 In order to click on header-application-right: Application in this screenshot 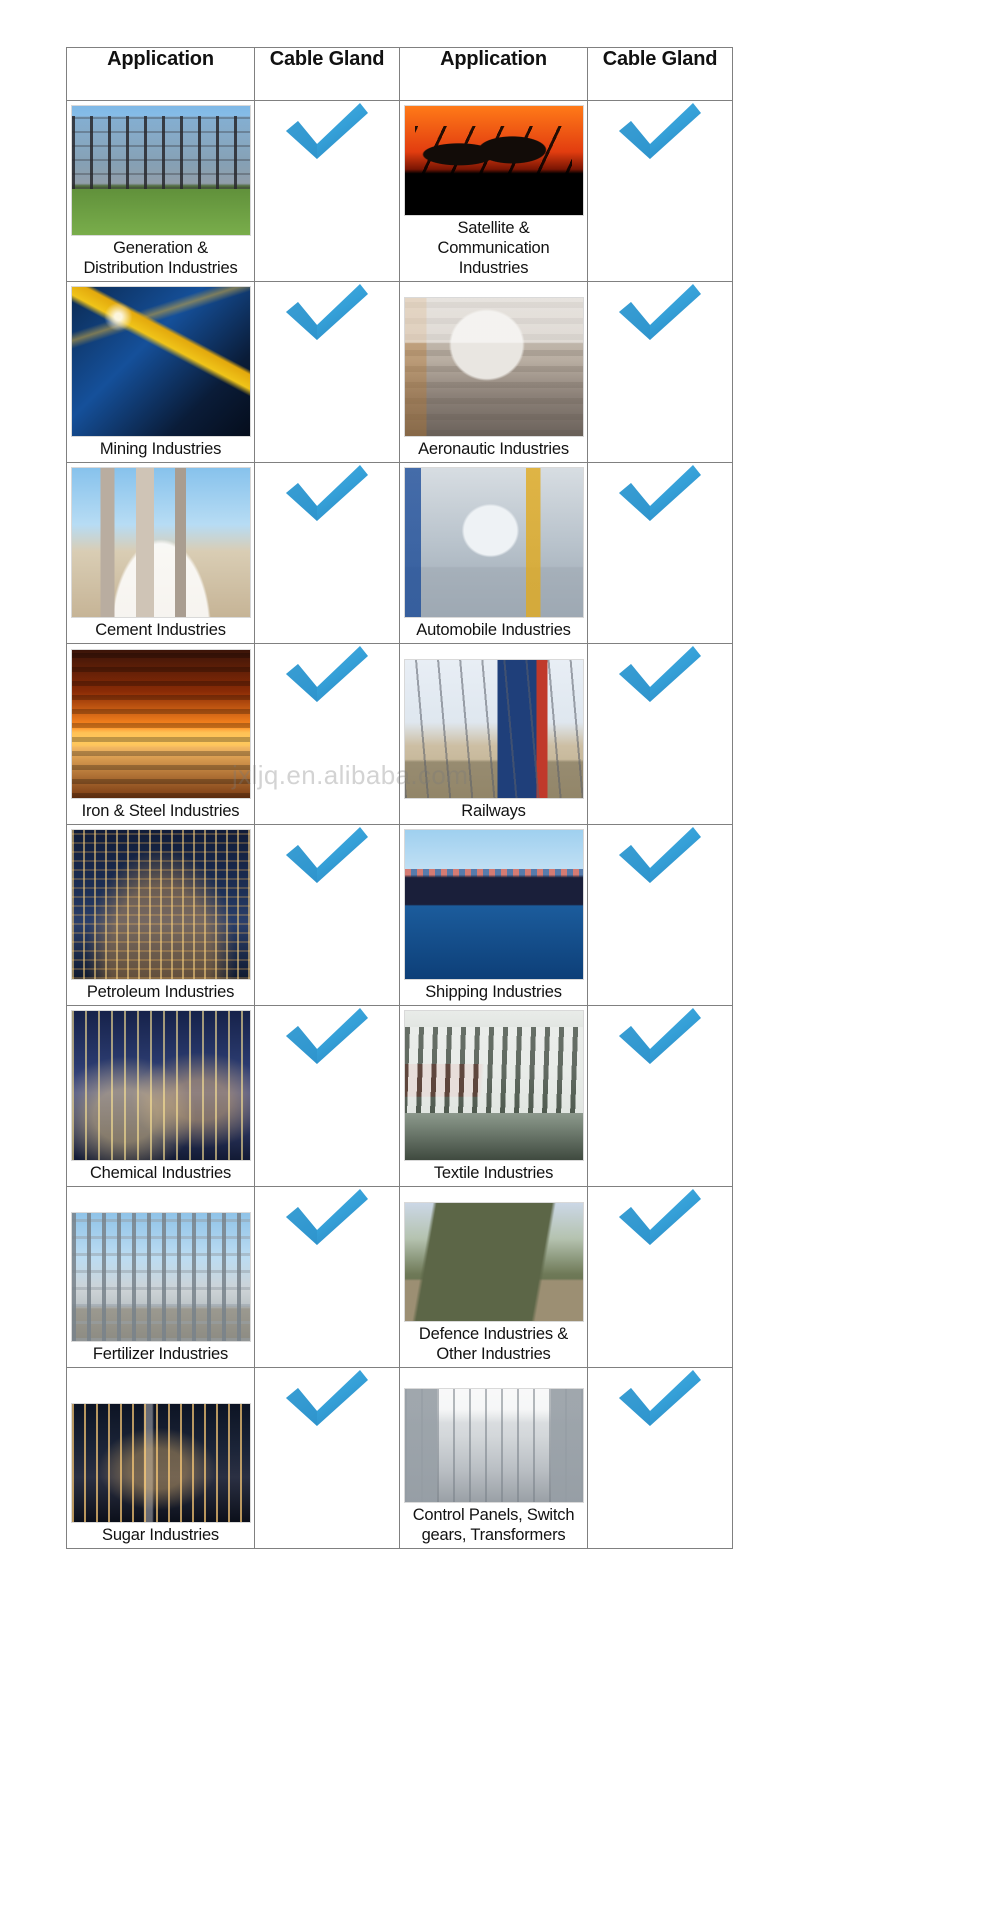, I will do `click(493, 74)`.